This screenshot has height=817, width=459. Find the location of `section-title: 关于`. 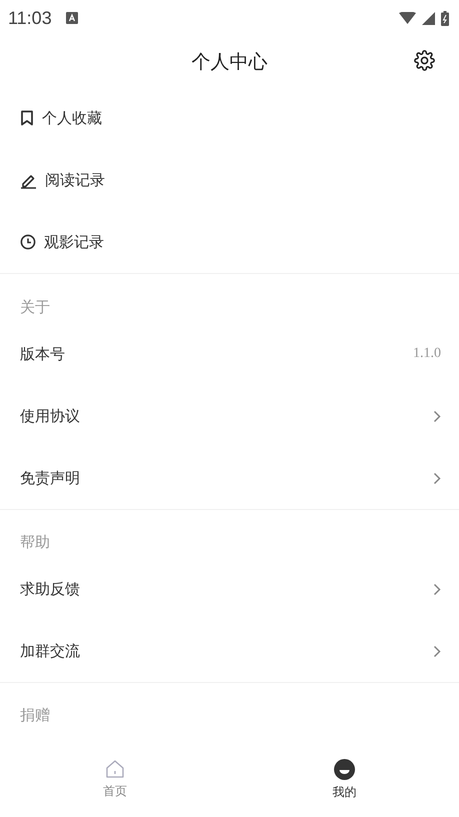

section-title: 关于 is located at coordinates (35, 307).